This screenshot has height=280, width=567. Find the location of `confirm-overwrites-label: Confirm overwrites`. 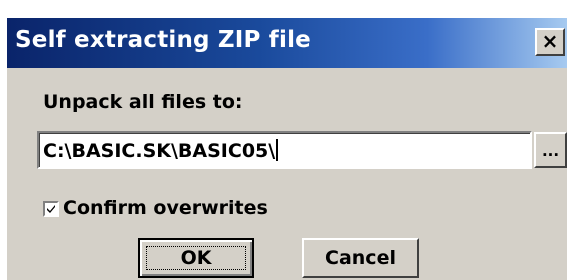

confirm-overwrites-label: Confirm overwrites is located at coordinates (165, 208).